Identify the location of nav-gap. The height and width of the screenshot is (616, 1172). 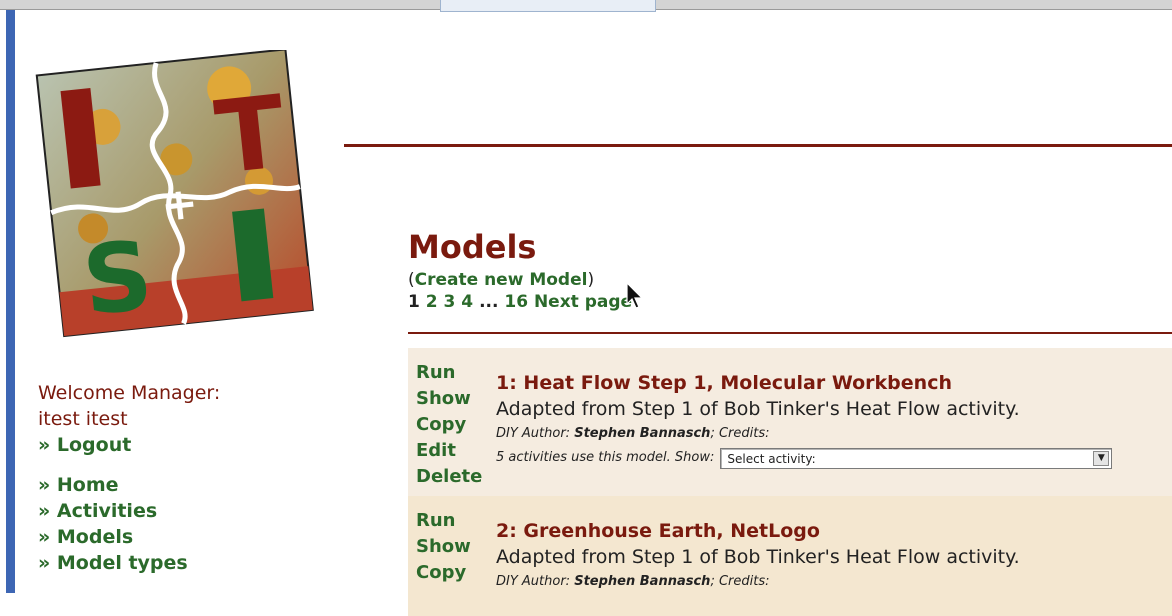
(188, 465).